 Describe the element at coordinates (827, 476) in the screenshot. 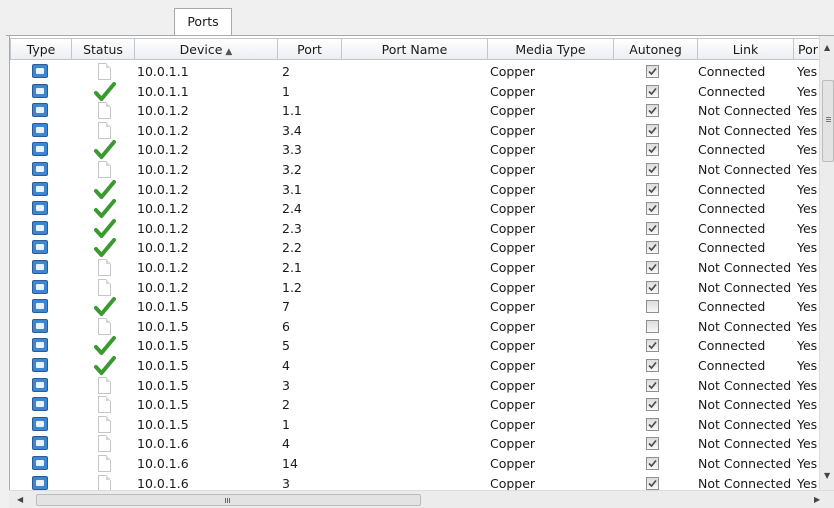

I see `scroll-down-arrow: ▼` at that location.